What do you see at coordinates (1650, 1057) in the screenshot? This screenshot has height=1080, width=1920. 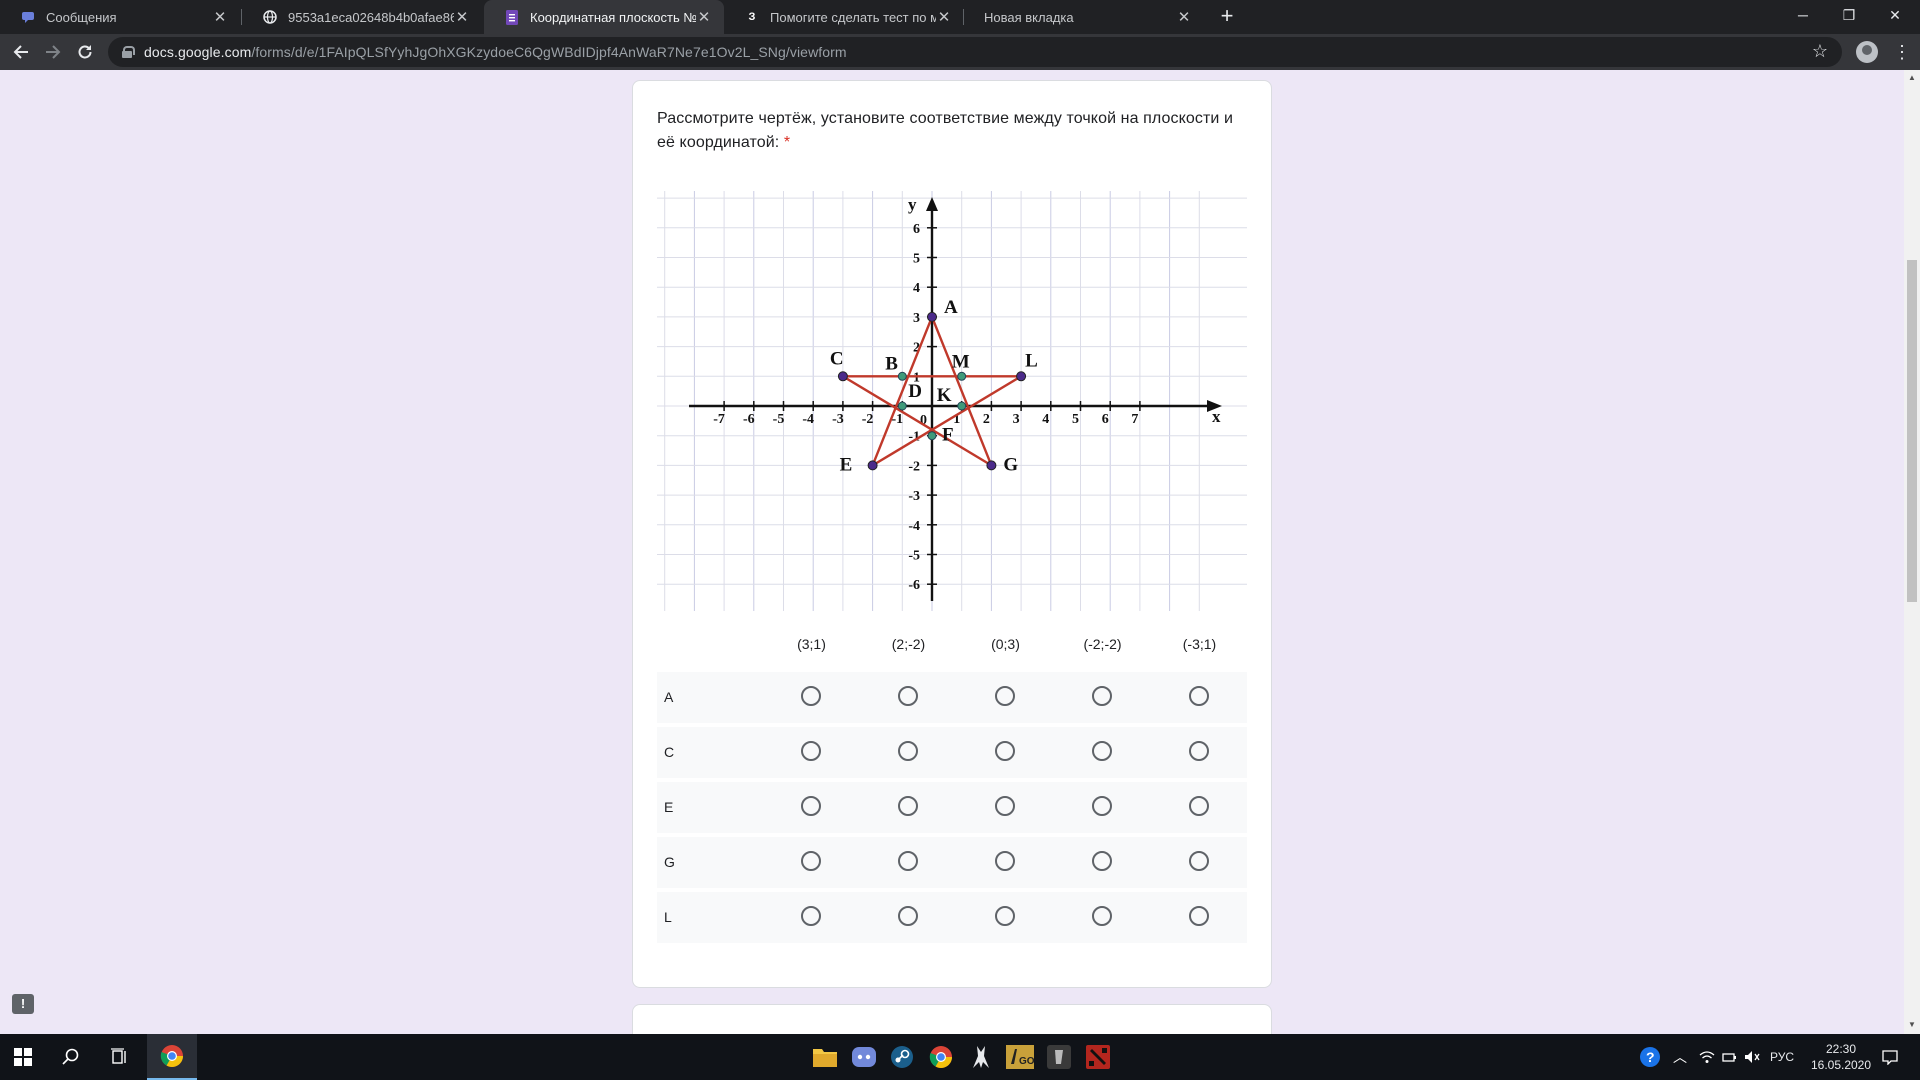 I see `help-tray-icon: ?` at bounding box center [1650, 1057].